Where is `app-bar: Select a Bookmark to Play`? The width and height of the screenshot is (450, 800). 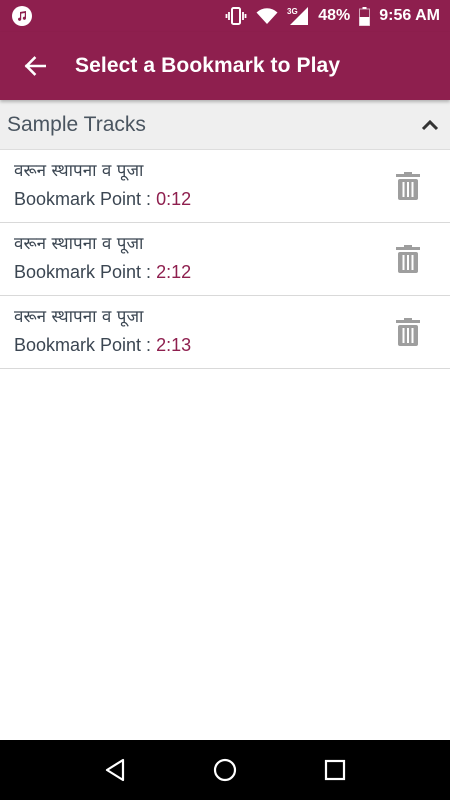
app-bar: Select a Bookmark to Play is located at coordinates (225, 66).